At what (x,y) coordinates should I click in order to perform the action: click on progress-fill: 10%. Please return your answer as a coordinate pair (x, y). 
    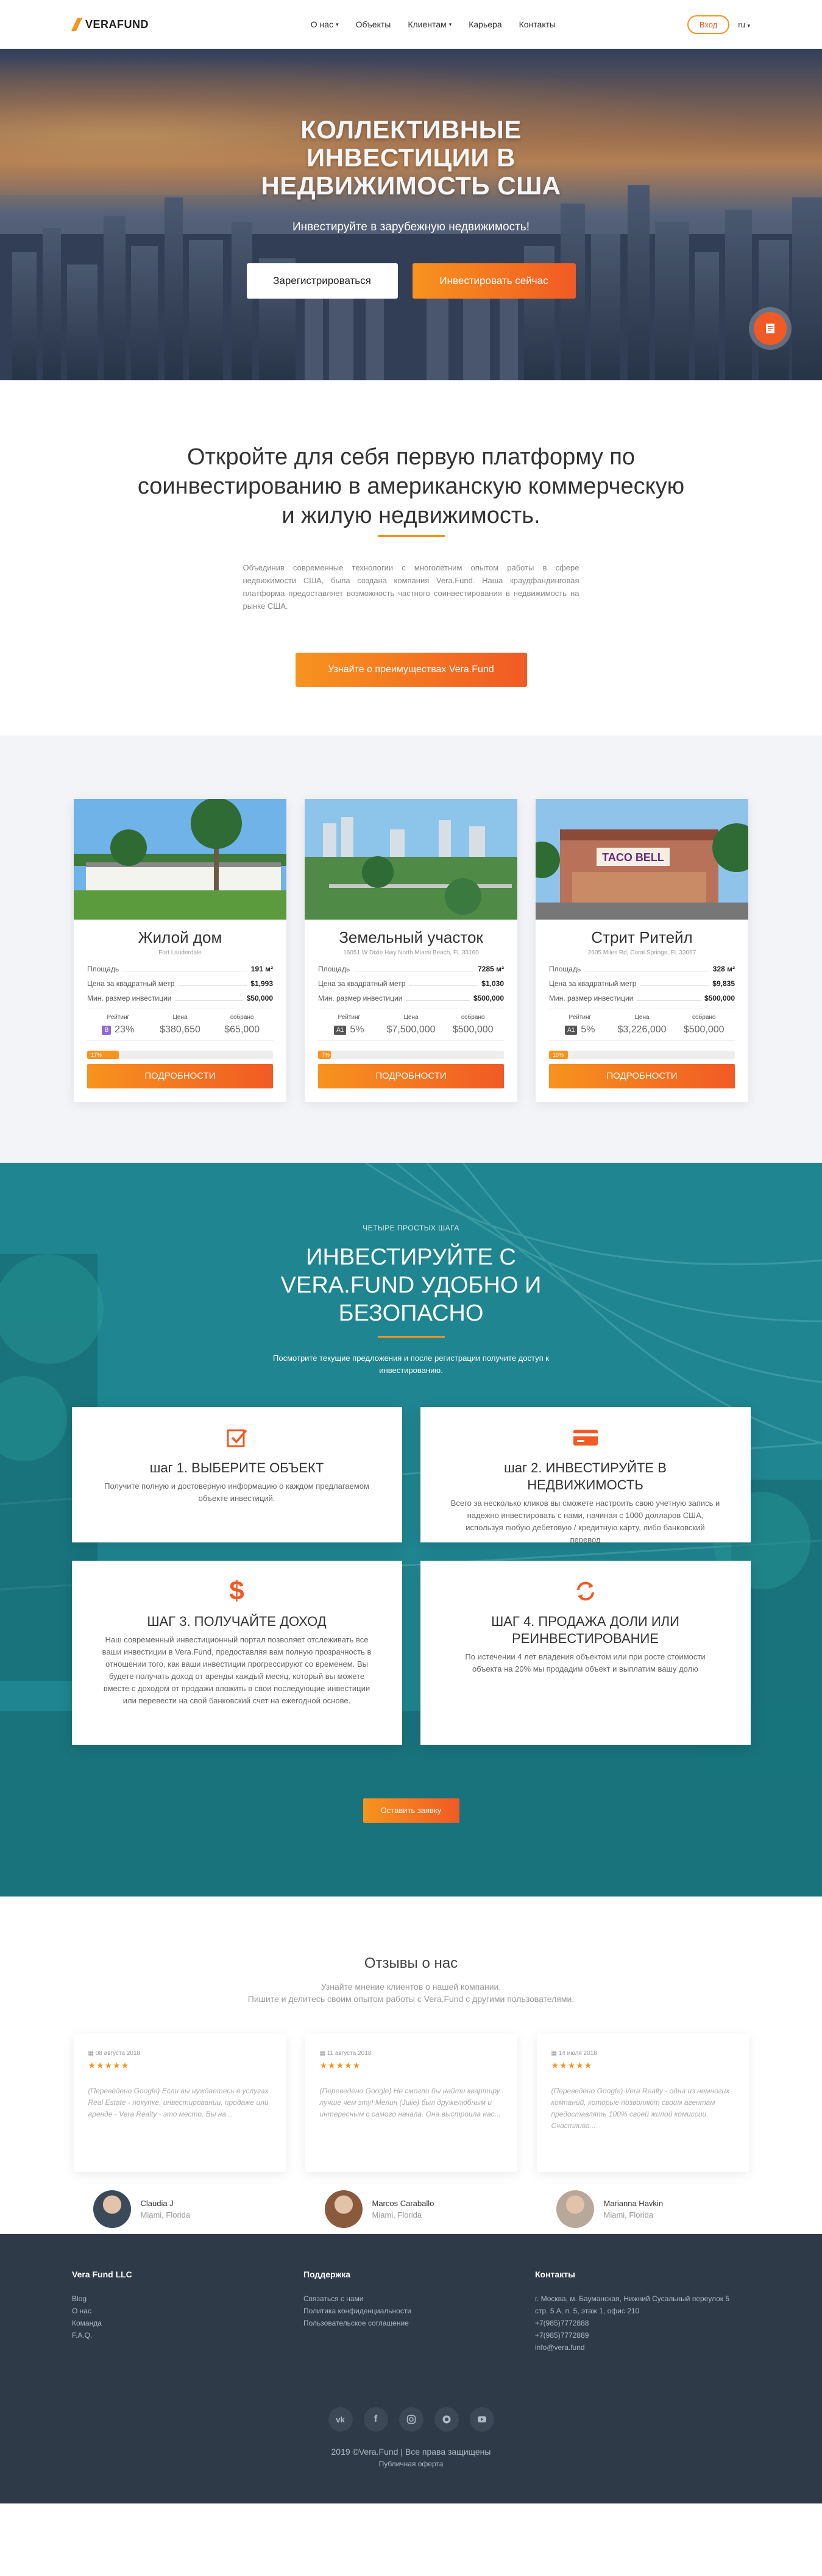
    Looking at the image, I should click on (558, 1055).